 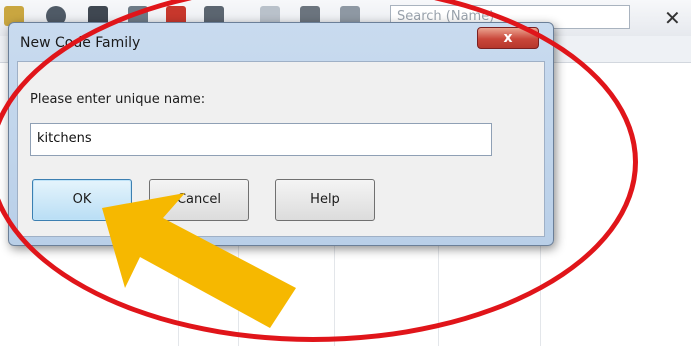 What do you see at coordinates (118, 99) in the screenshot?
I see `name-prompt-label: Please enter unique name:` at bounding box center [118, 99].